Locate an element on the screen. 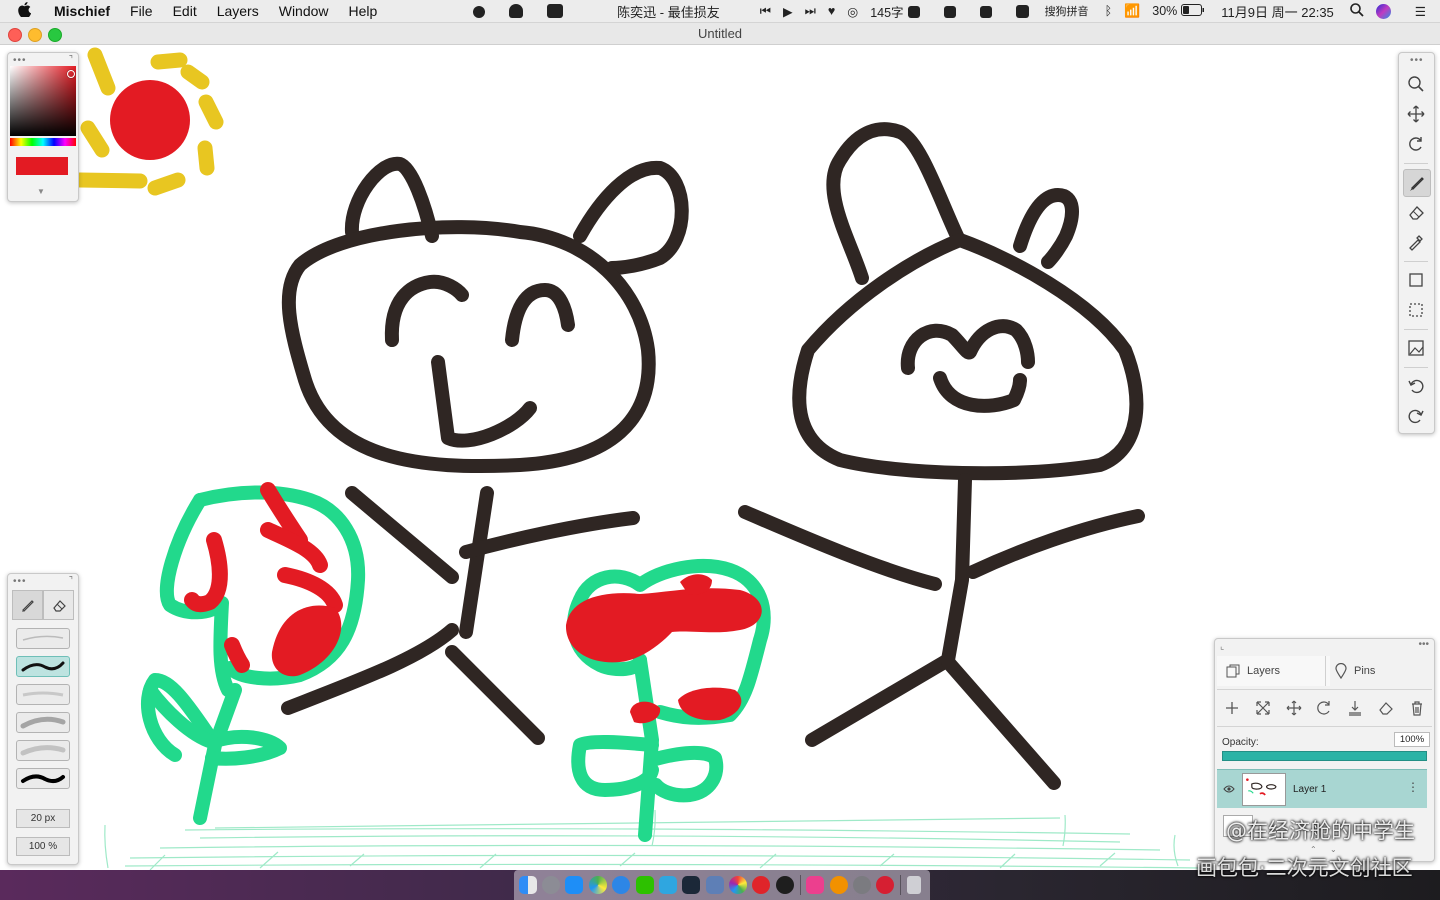 Image resolution: width=1440 pixels, height=900 pixels. layer-name: Layer 1 is located at coordinates (1309, 789).